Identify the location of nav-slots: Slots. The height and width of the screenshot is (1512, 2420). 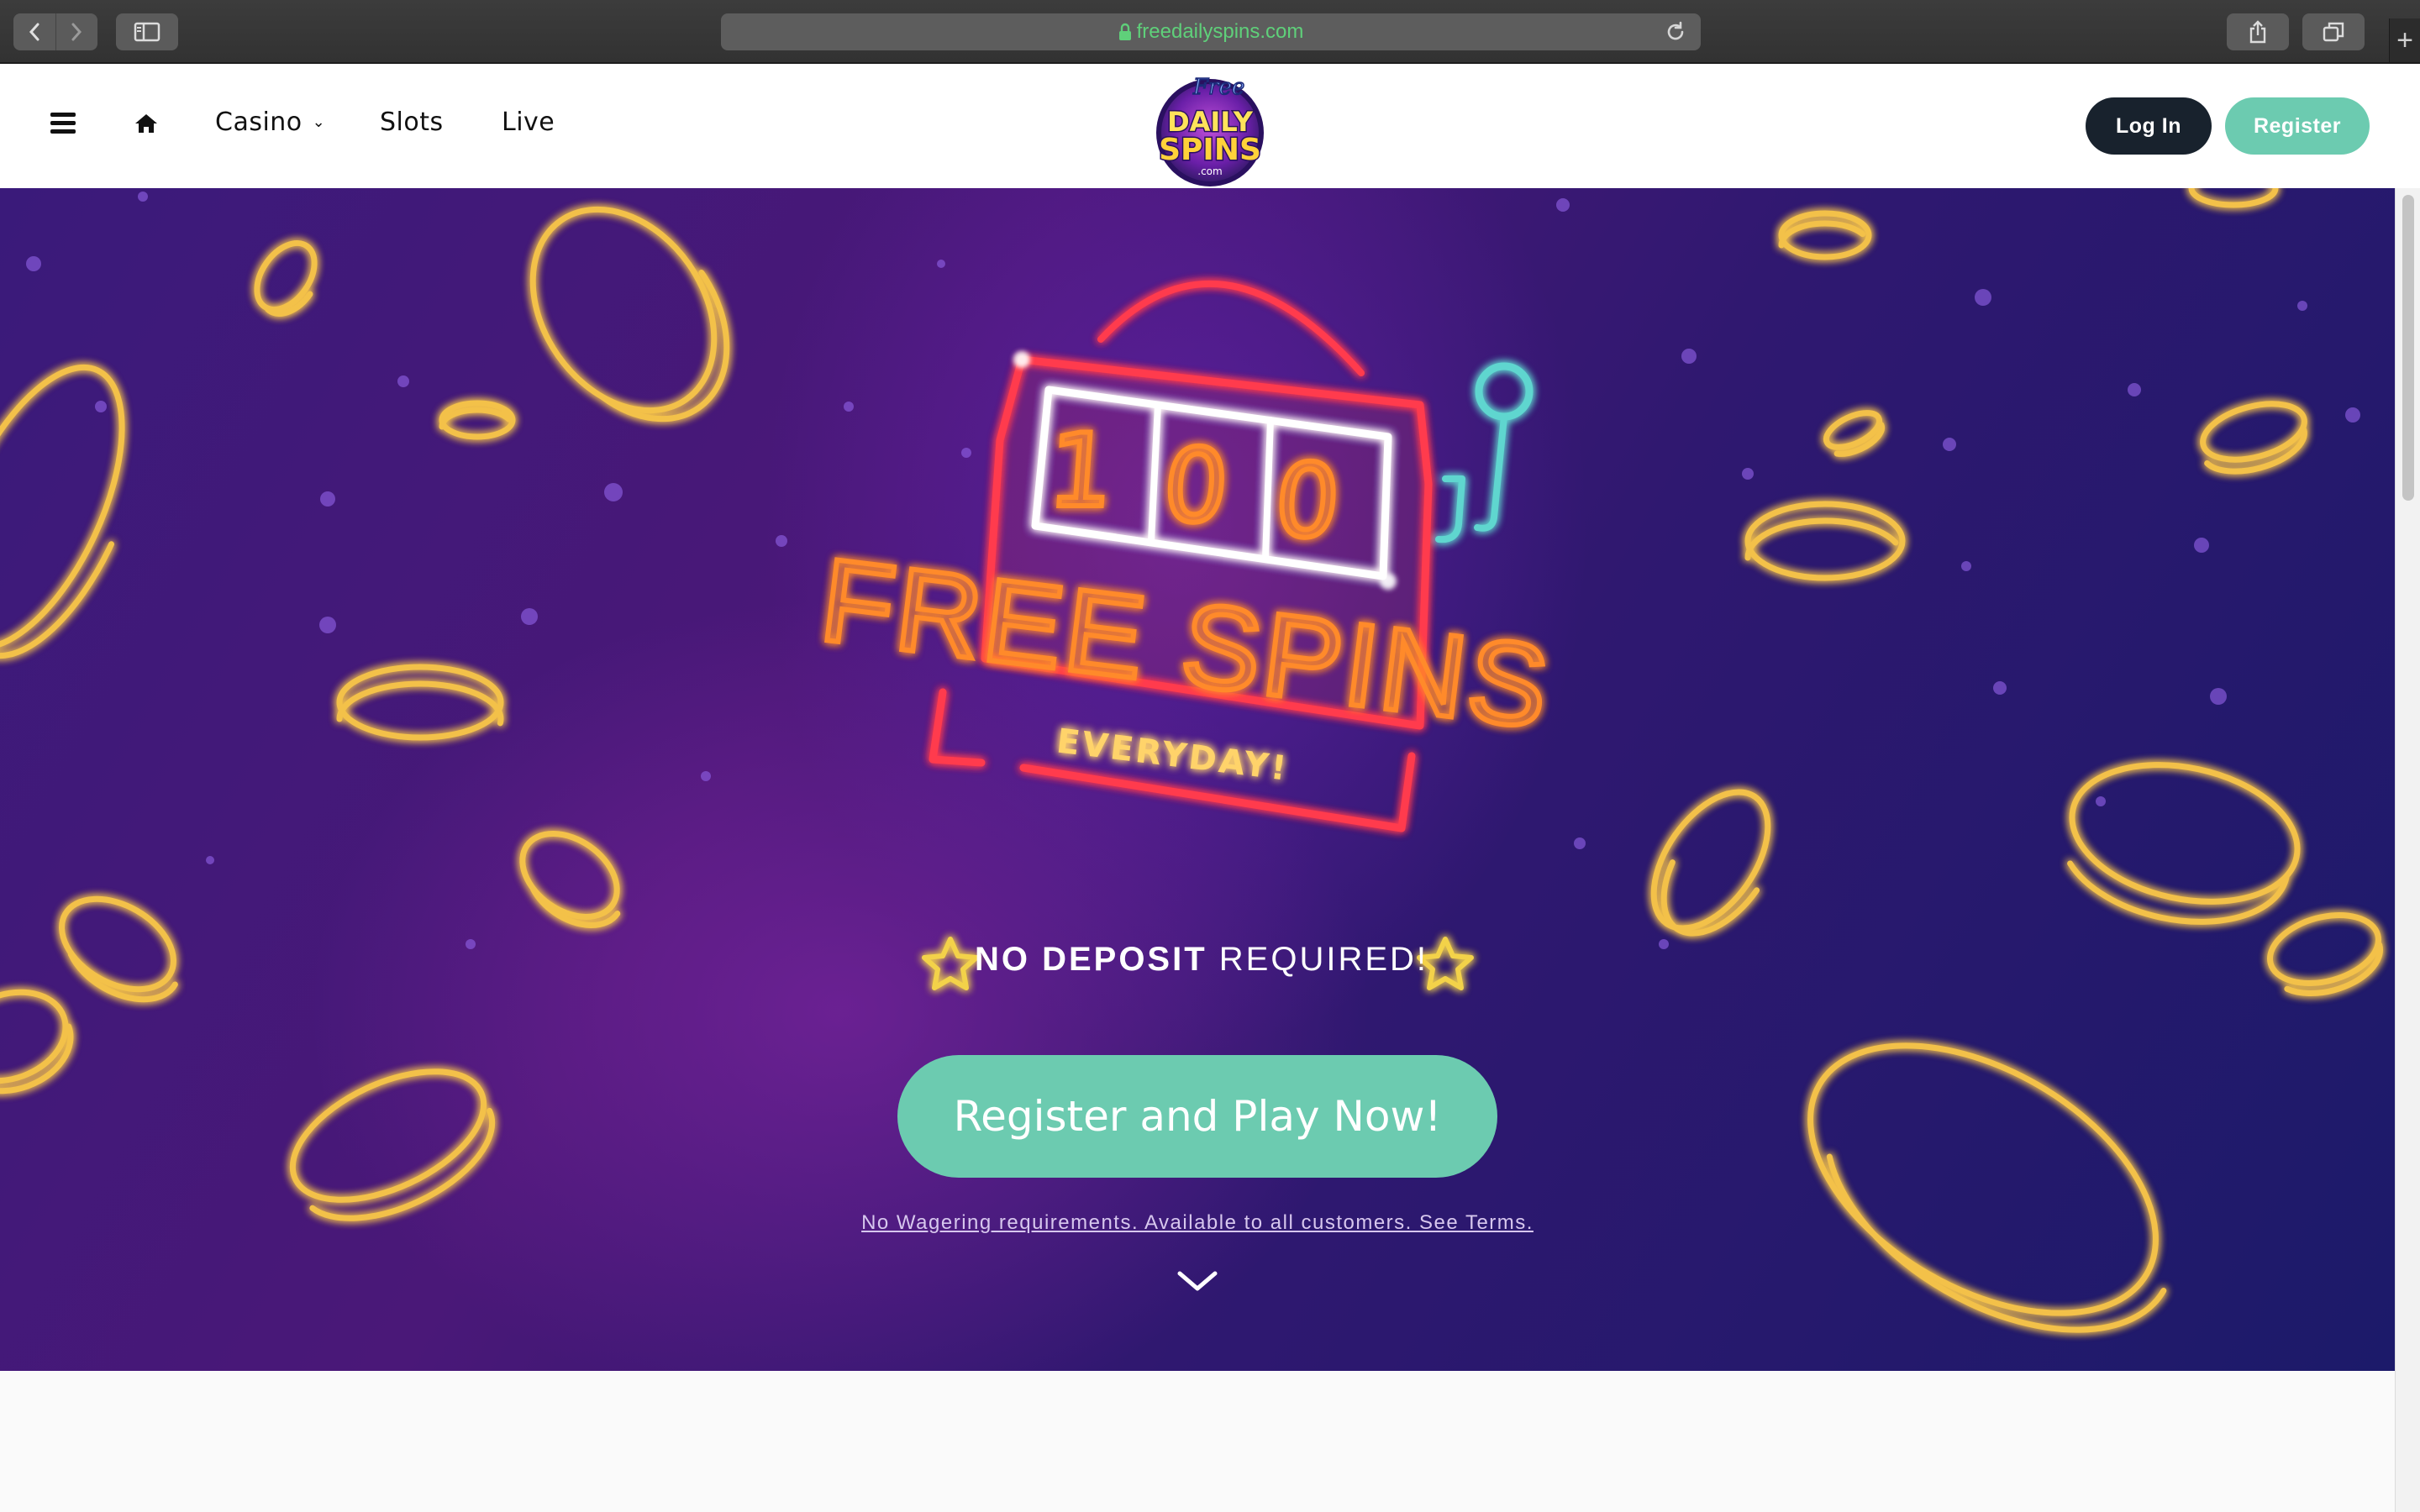
(412, 122).